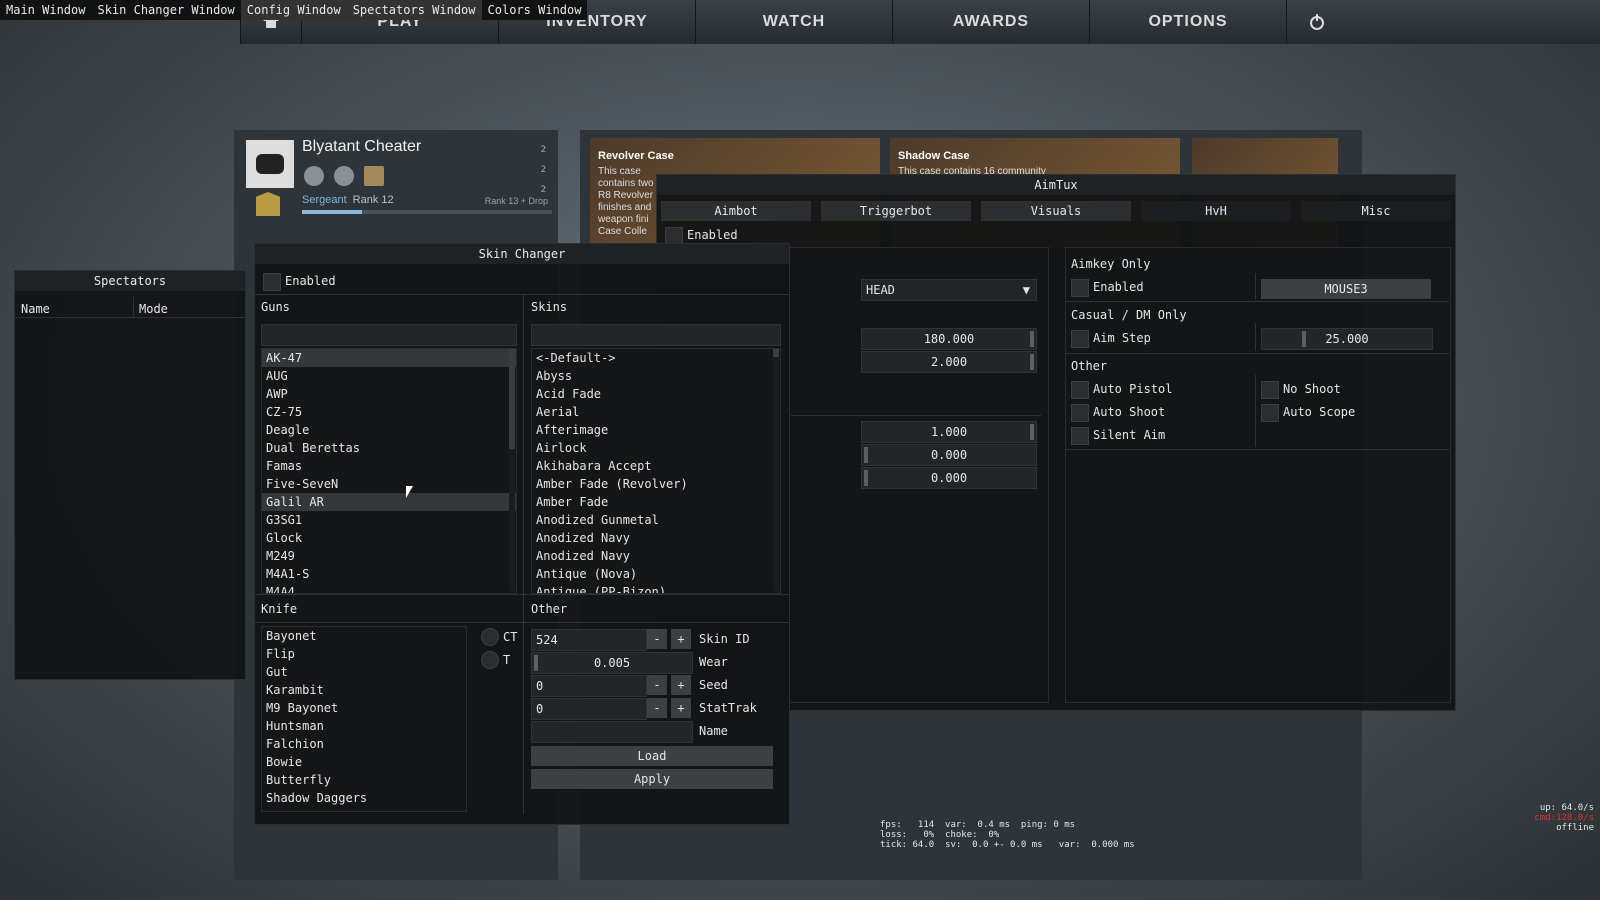 Image resolution: width=1600 pixels, height=900 pixels. Describe the element at coordinates (389, 484) in the screenshot. I see `gun-list-item: Five-SeveN` at that location.